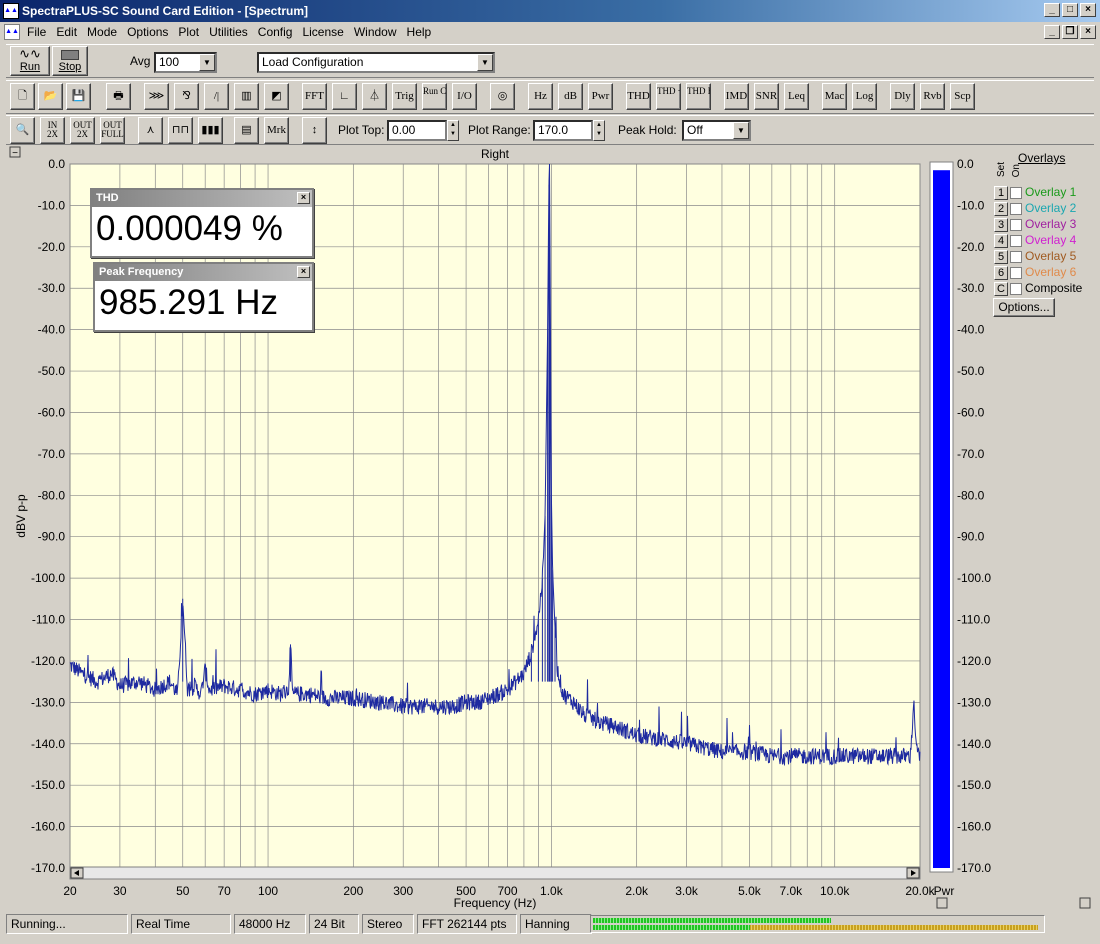  What do you see at coordinates (1001, 288) in the screenshot?
I see `overlay-set-button: C` at bounding box center [1001, 288].